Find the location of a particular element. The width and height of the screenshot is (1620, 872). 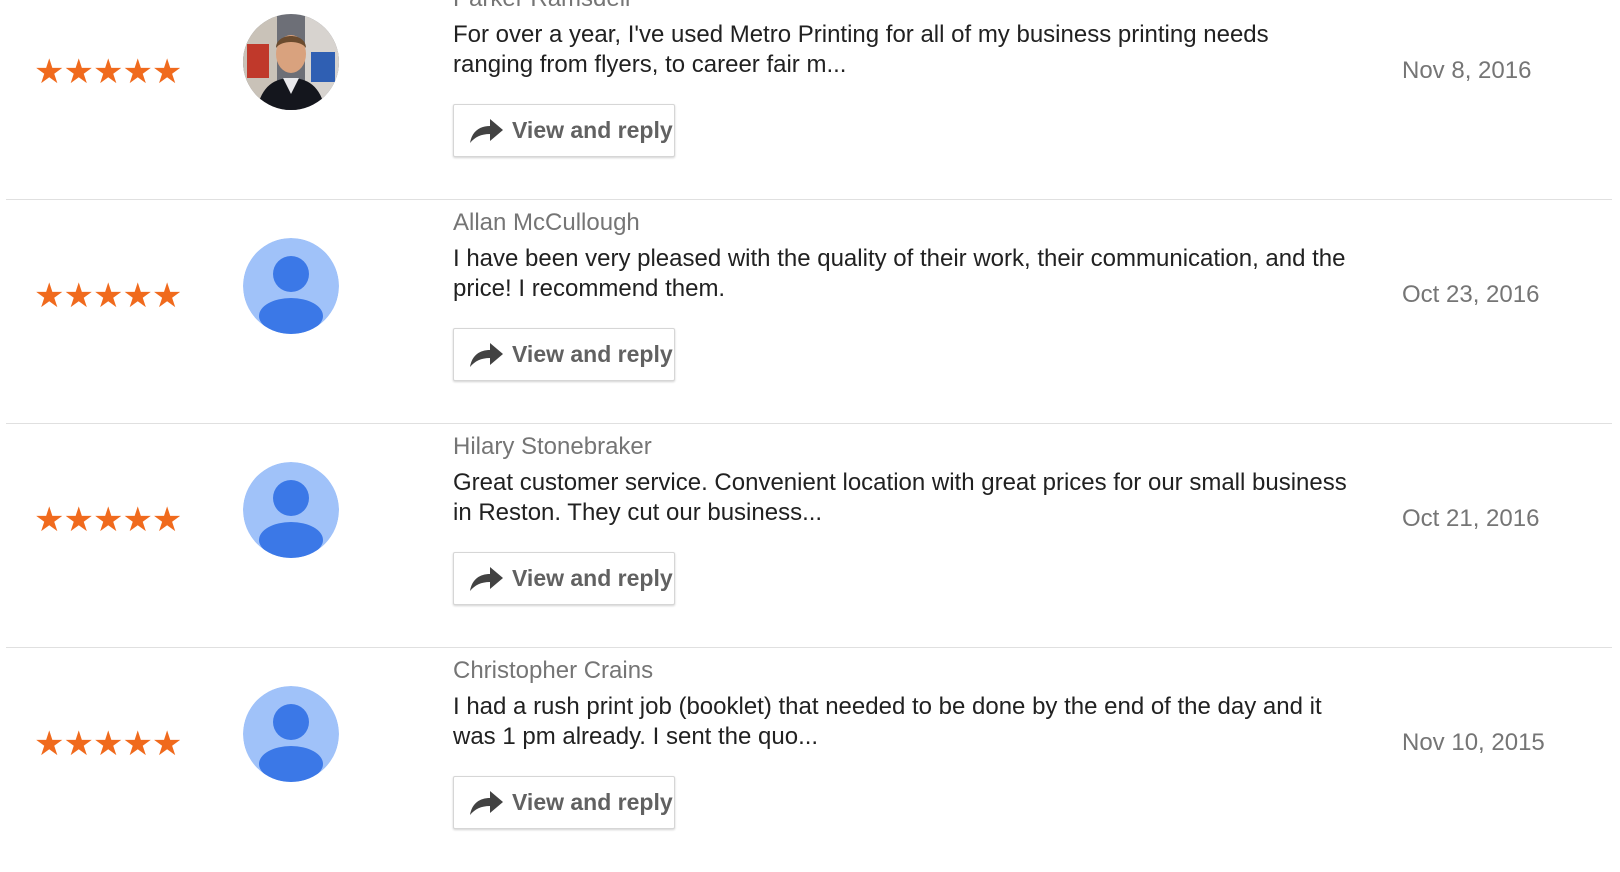

reviewer-name: Christopher Crains is located at coordinates (553, 670).